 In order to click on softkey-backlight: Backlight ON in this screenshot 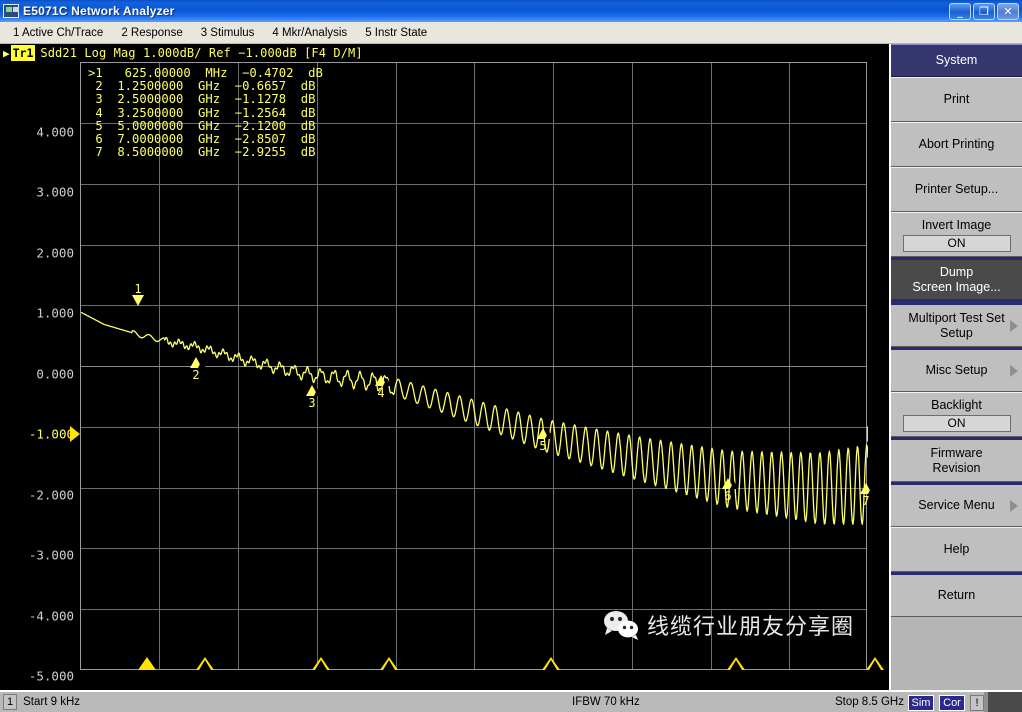, I will do `click(956, 414)`.